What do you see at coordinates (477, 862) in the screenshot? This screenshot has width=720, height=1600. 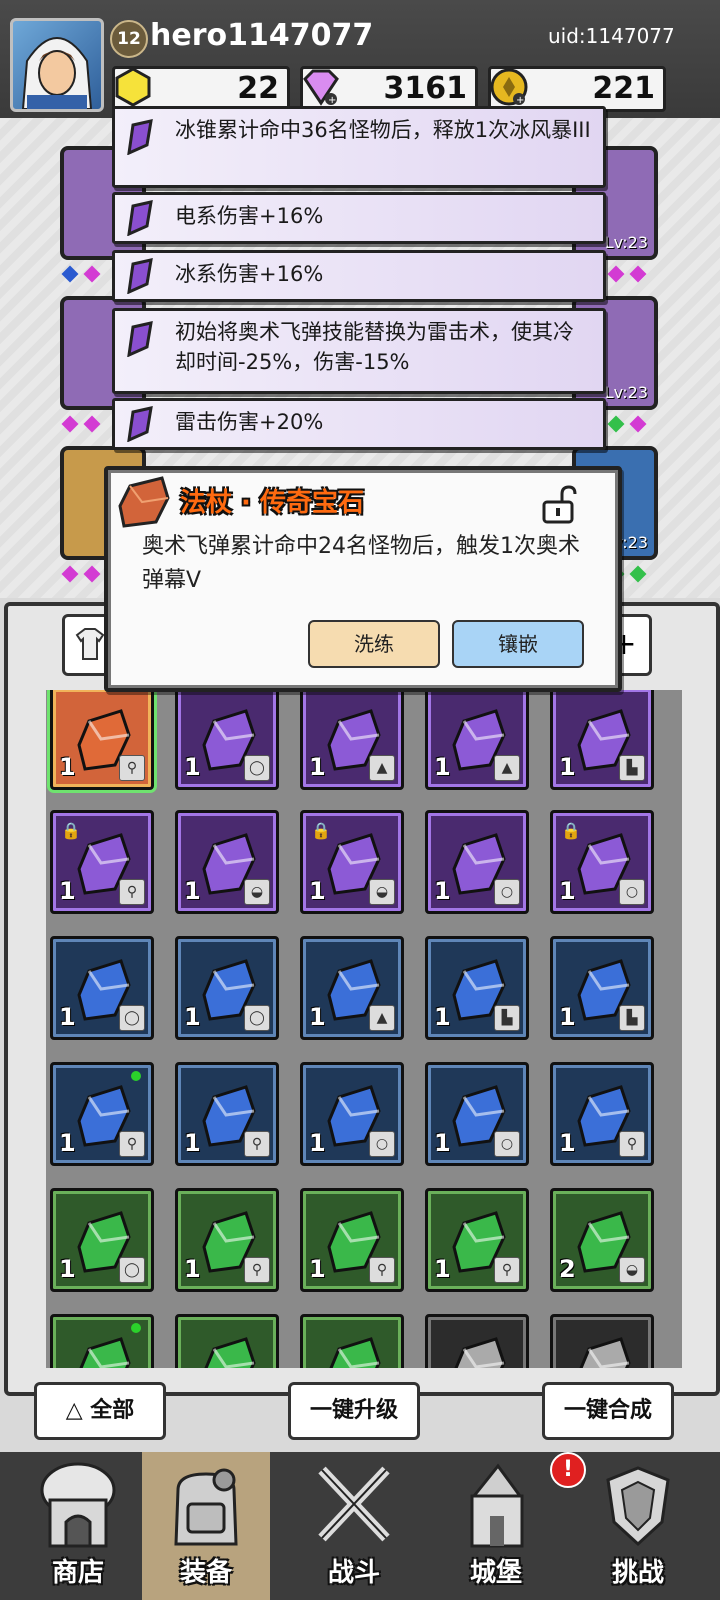 I see `inventory-gem-purple: 1 ○` at bounding box center [477, 862].